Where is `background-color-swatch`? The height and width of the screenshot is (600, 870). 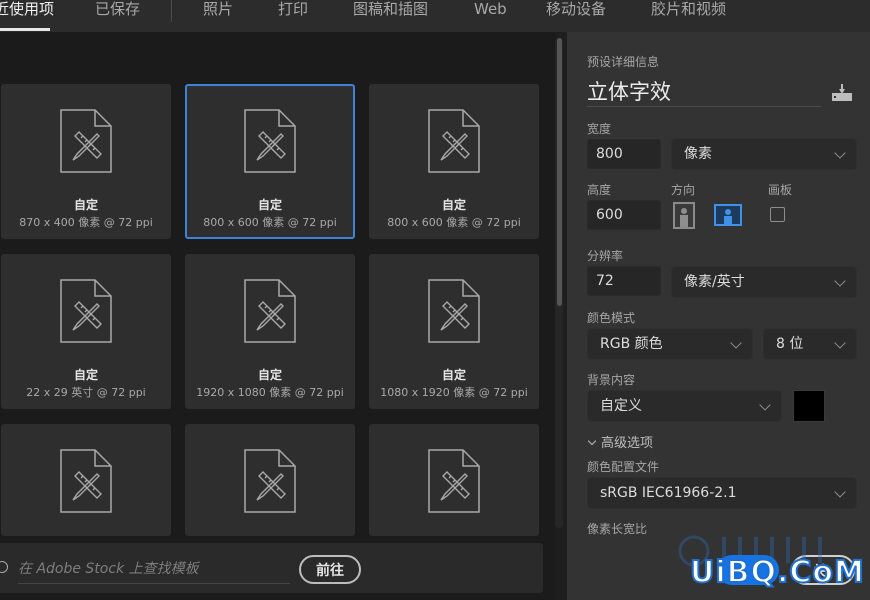
background-color-swatch is located at coordinates (809, 406).